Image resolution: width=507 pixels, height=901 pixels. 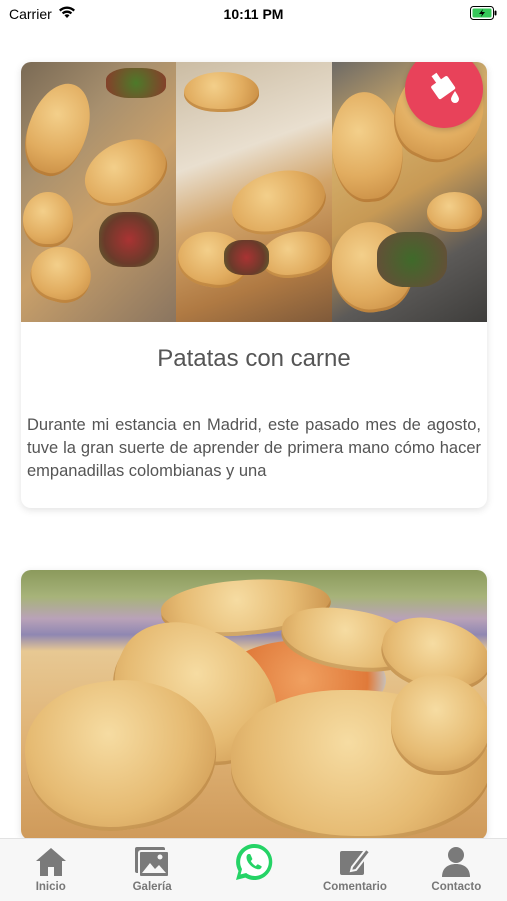 I want to click on battery-icon, so click(x=484, y=14).